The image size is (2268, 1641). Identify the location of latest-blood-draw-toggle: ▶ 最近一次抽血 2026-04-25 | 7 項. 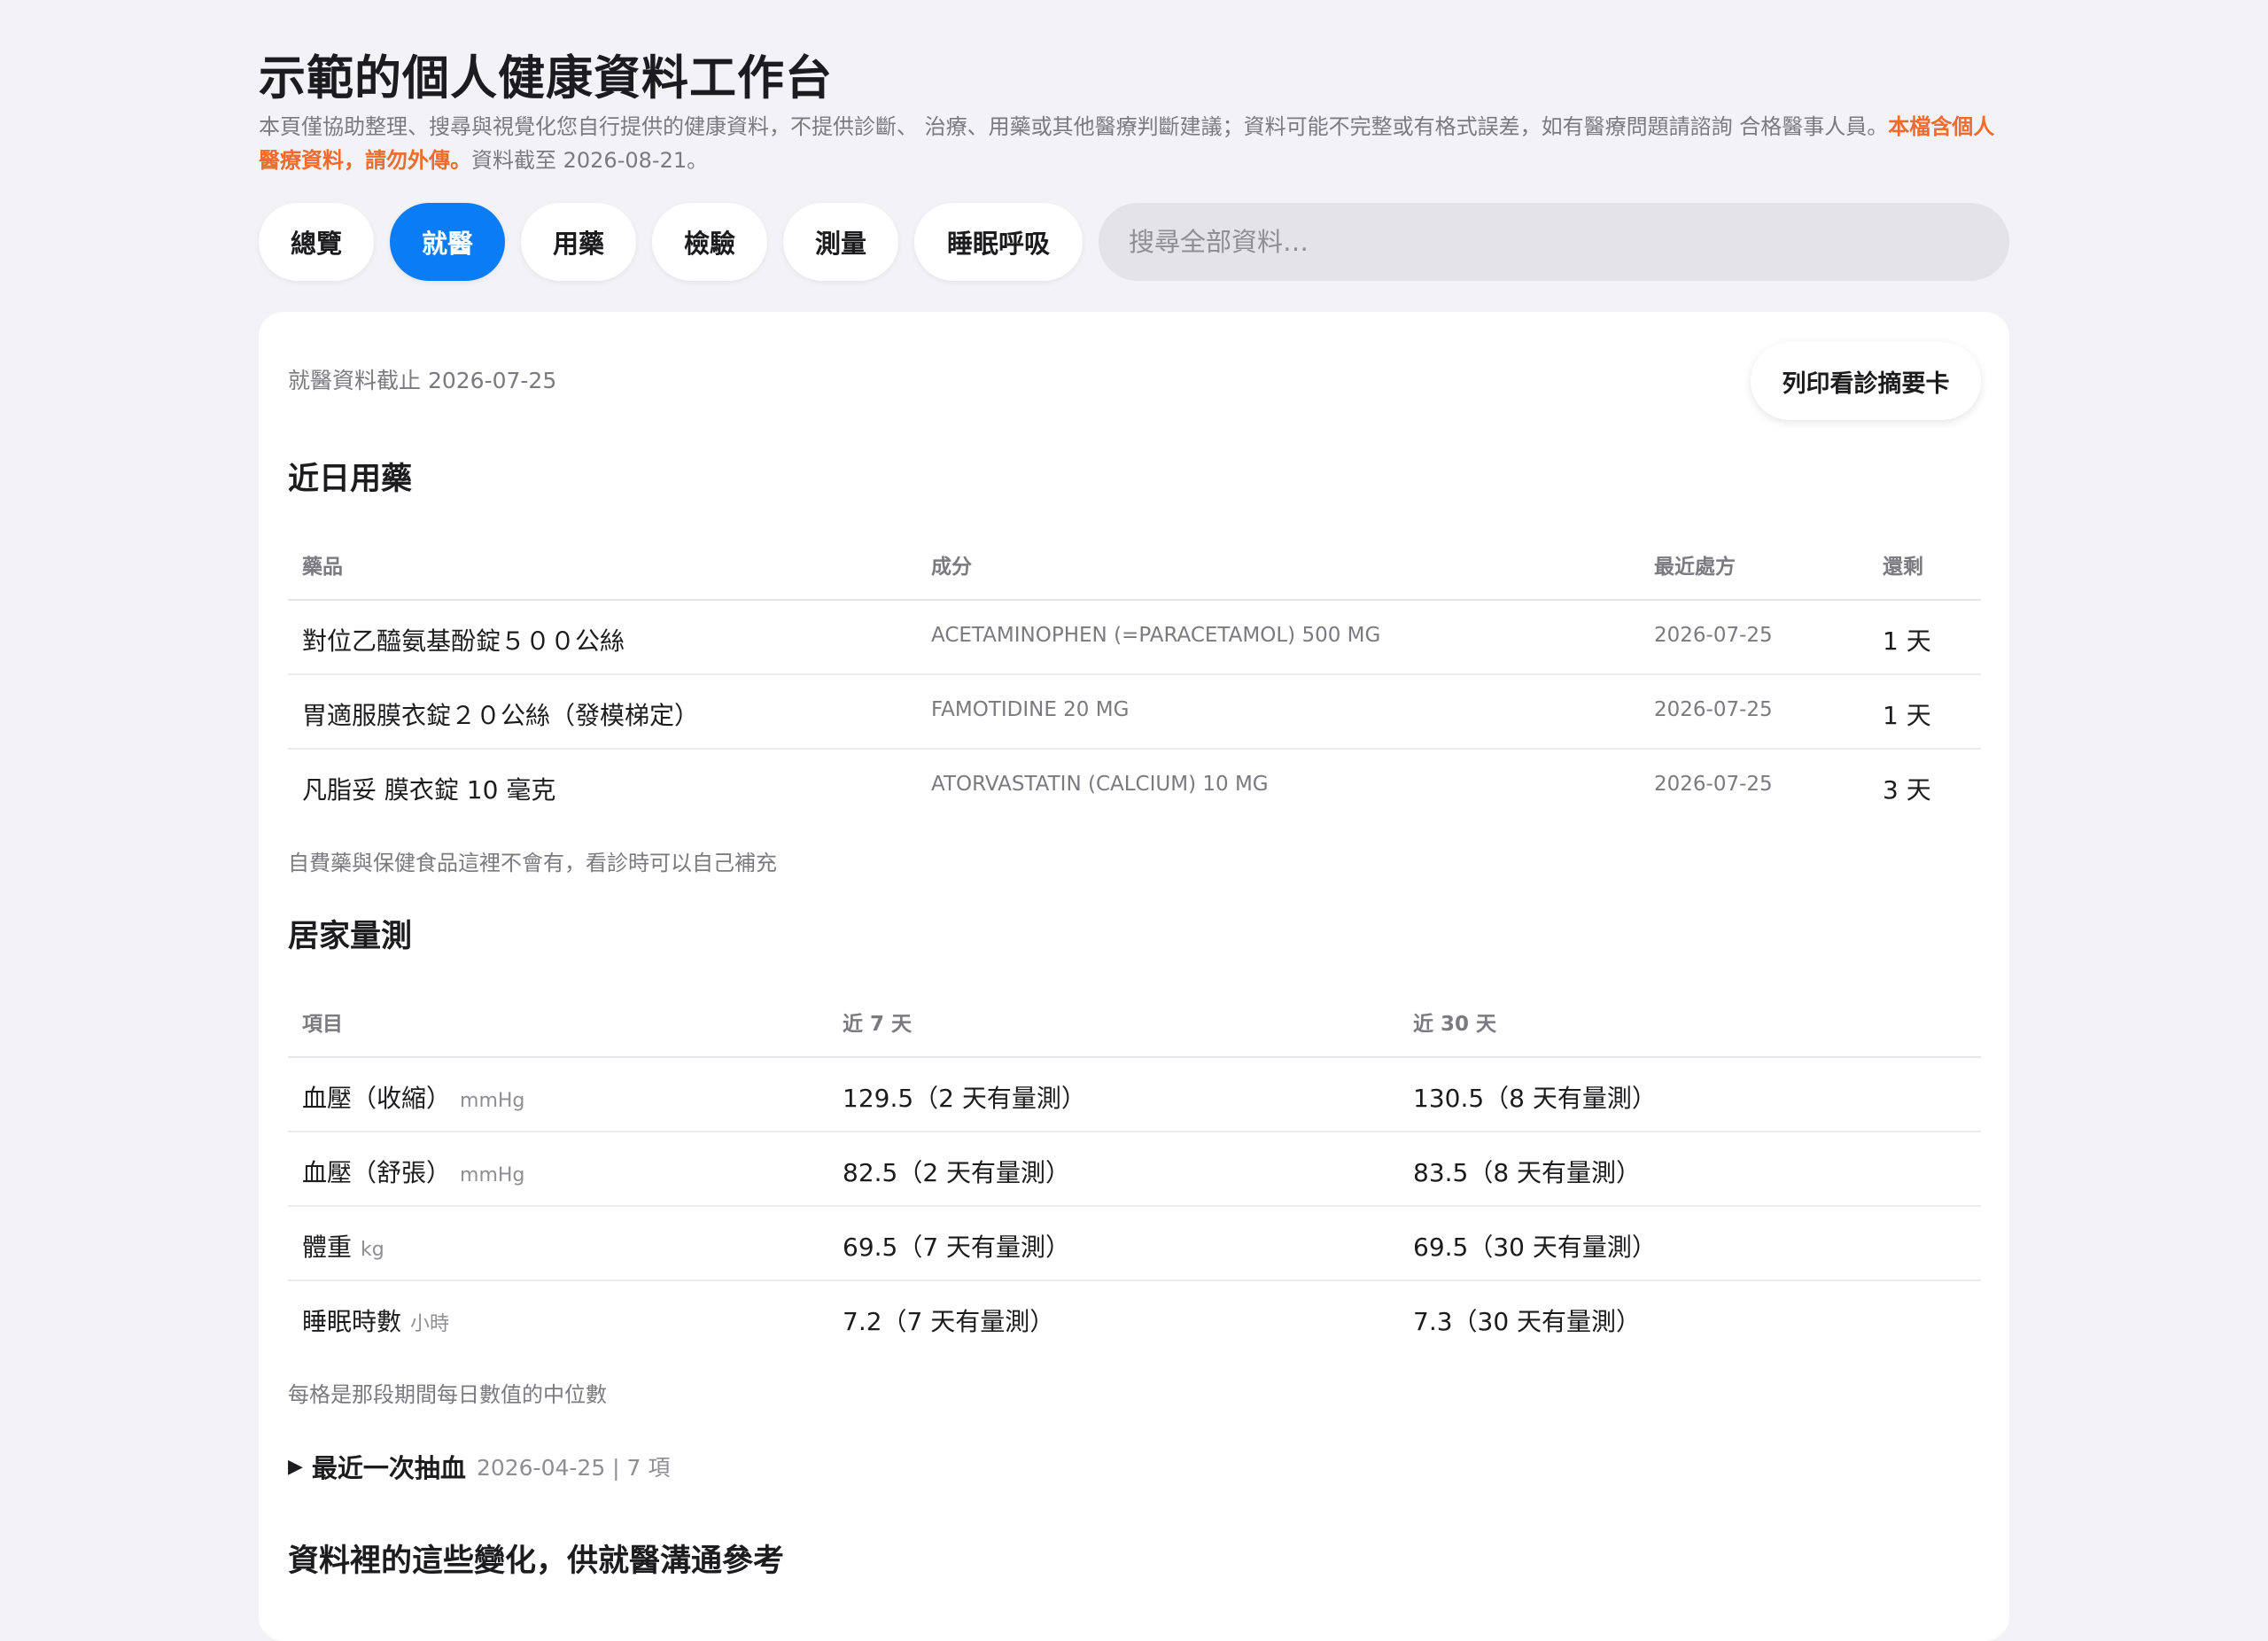
(479, 1466).